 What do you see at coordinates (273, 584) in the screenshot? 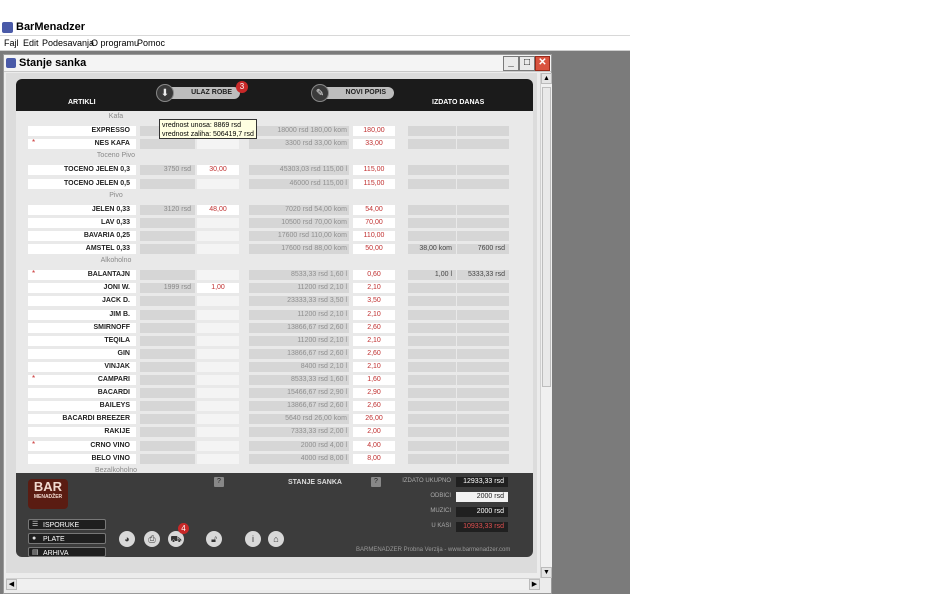
I see `horizontal-scrollbar: ◀ ▶` at bounding box center [273, 584].